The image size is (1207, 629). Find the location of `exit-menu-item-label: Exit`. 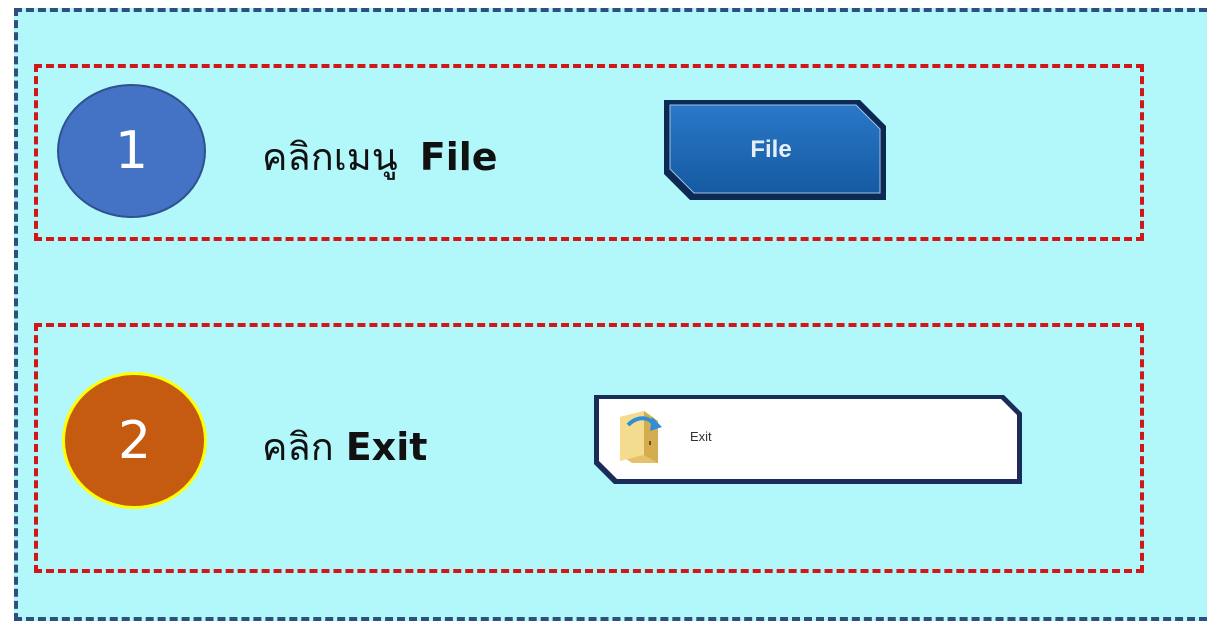

exit-menu-item-label: Exit is located at coordinates (701, 436).